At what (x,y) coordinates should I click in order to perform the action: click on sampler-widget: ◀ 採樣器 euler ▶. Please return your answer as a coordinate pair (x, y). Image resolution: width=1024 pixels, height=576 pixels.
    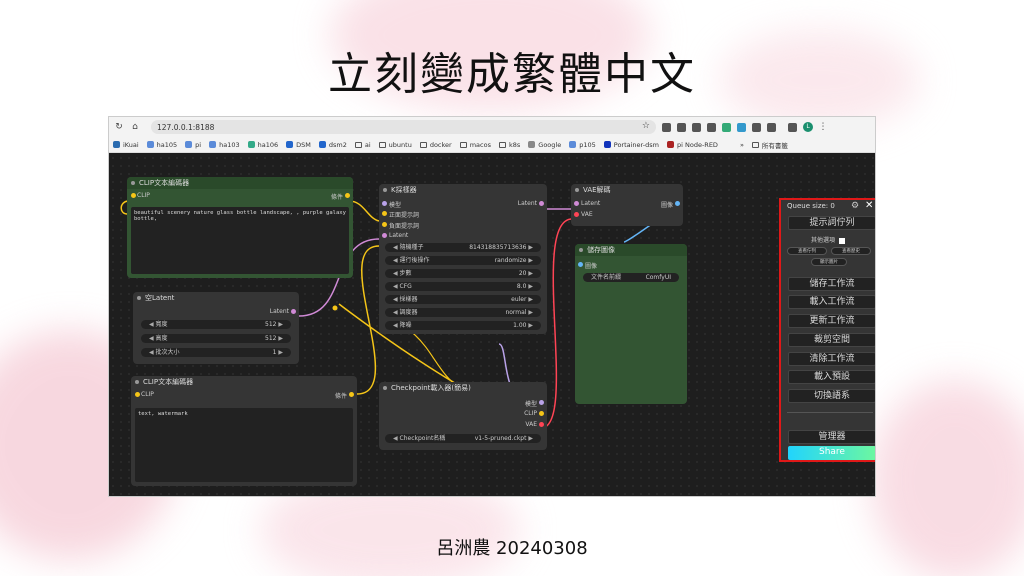
    Looking at the image, I should click on (463, 299).